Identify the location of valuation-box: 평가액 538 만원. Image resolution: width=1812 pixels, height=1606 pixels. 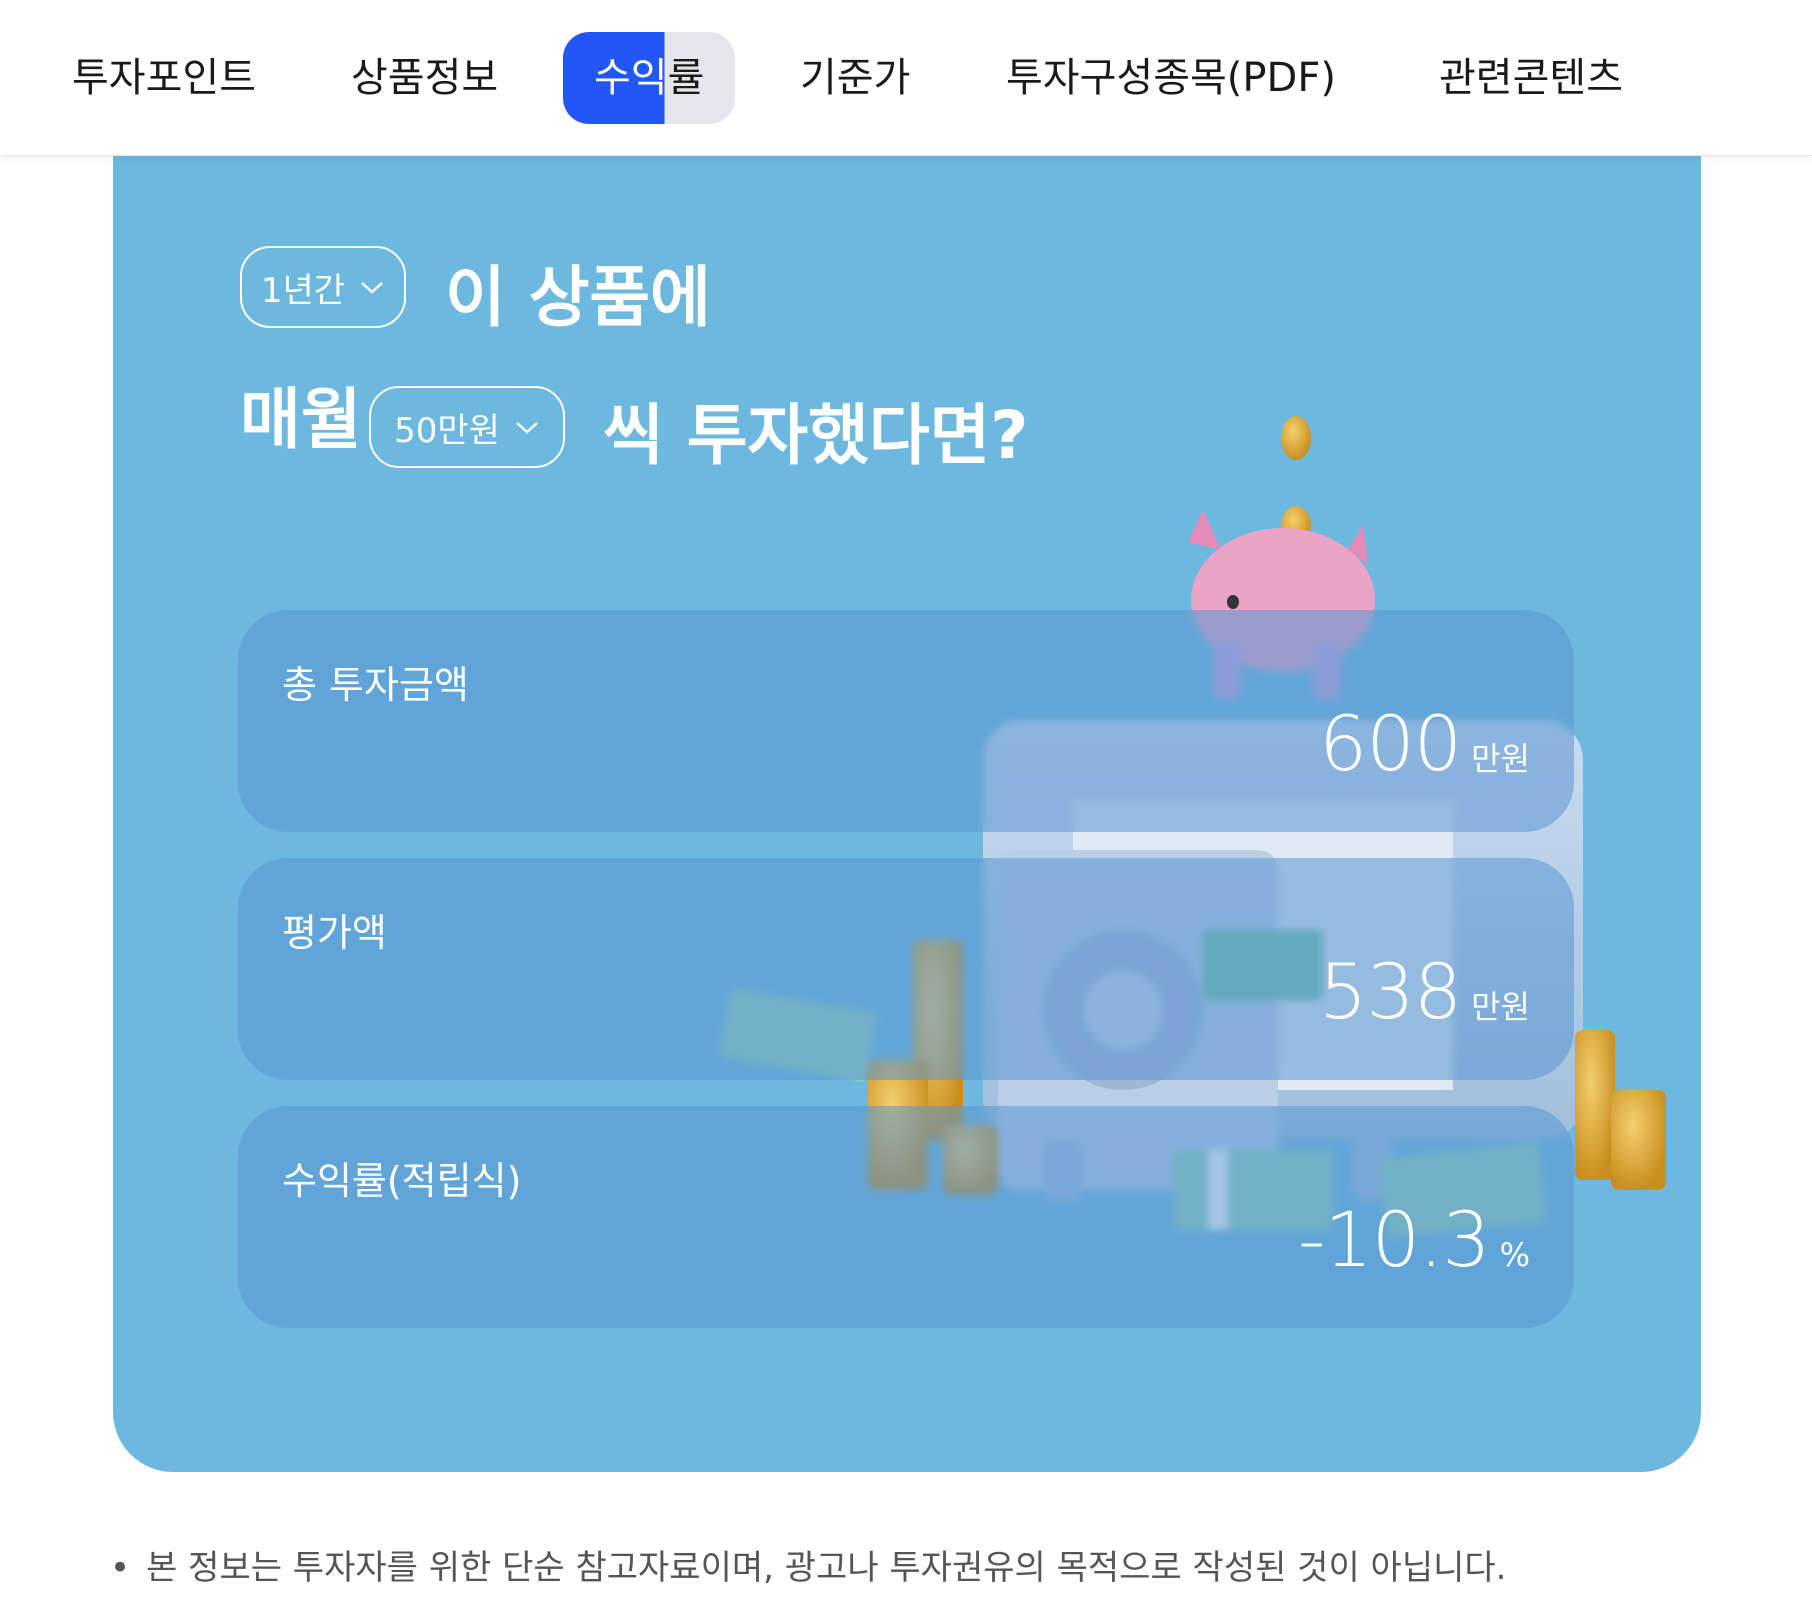
(906, 969).